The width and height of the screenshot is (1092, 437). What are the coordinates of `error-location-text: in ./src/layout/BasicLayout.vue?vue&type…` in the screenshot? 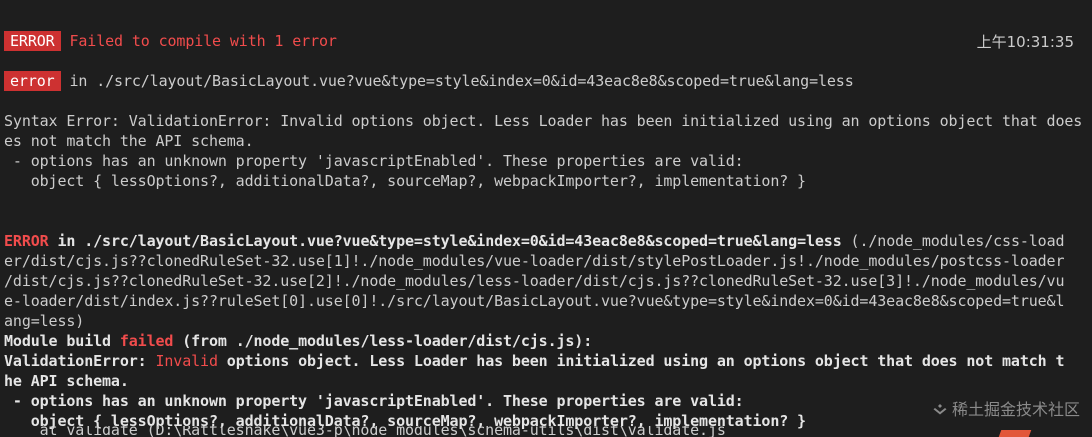 It's located at (461, 81).